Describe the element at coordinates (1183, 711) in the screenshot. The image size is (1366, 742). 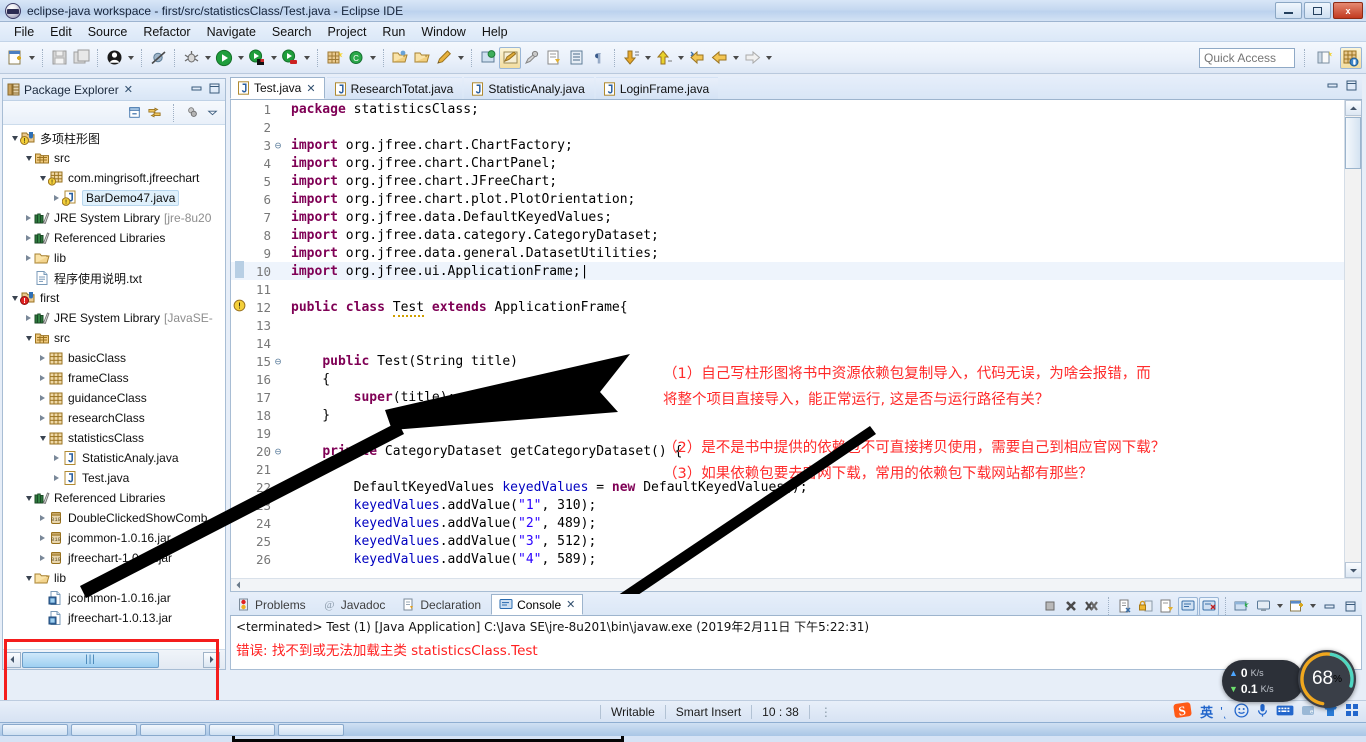
I see `sogou-ime-logo-icon: S` at that location.